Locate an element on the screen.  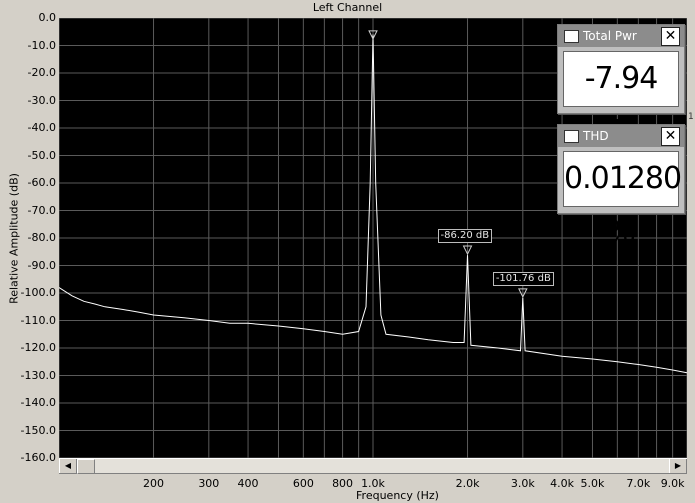
thd-value: 0.01280 % is located at coordinates (622, 200).